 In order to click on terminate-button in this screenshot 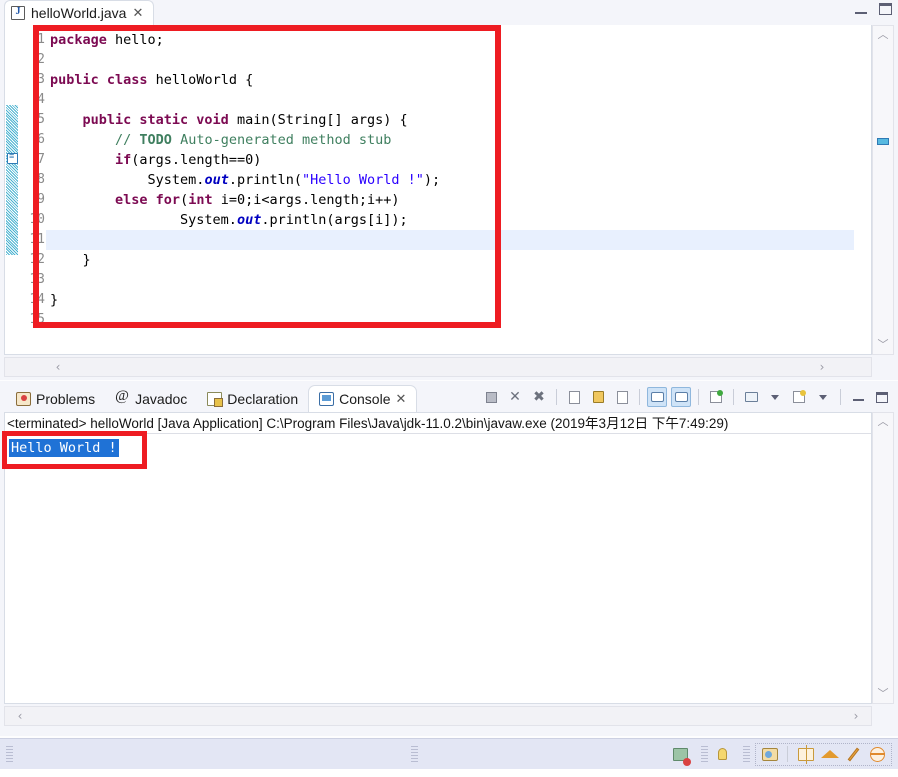, I will do `click(491, 397)`.